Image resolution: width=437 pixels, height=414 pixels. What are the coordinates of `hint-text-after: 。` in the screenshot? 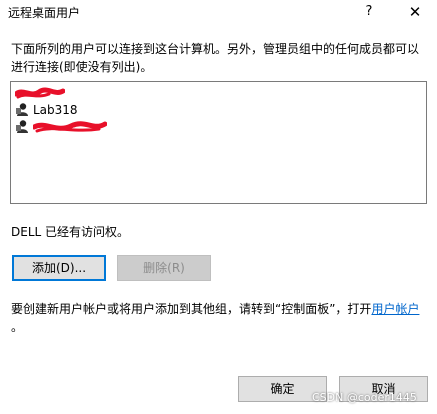 It's located at (17, 327).